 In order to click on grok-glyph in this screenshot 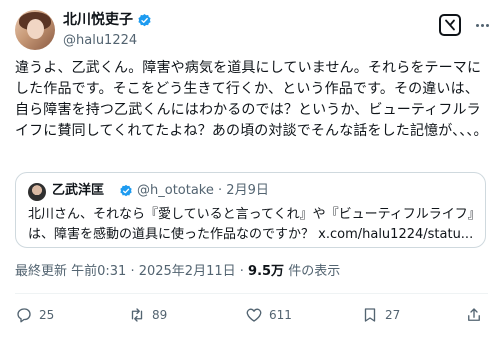, I will do `click(450, 25)`.